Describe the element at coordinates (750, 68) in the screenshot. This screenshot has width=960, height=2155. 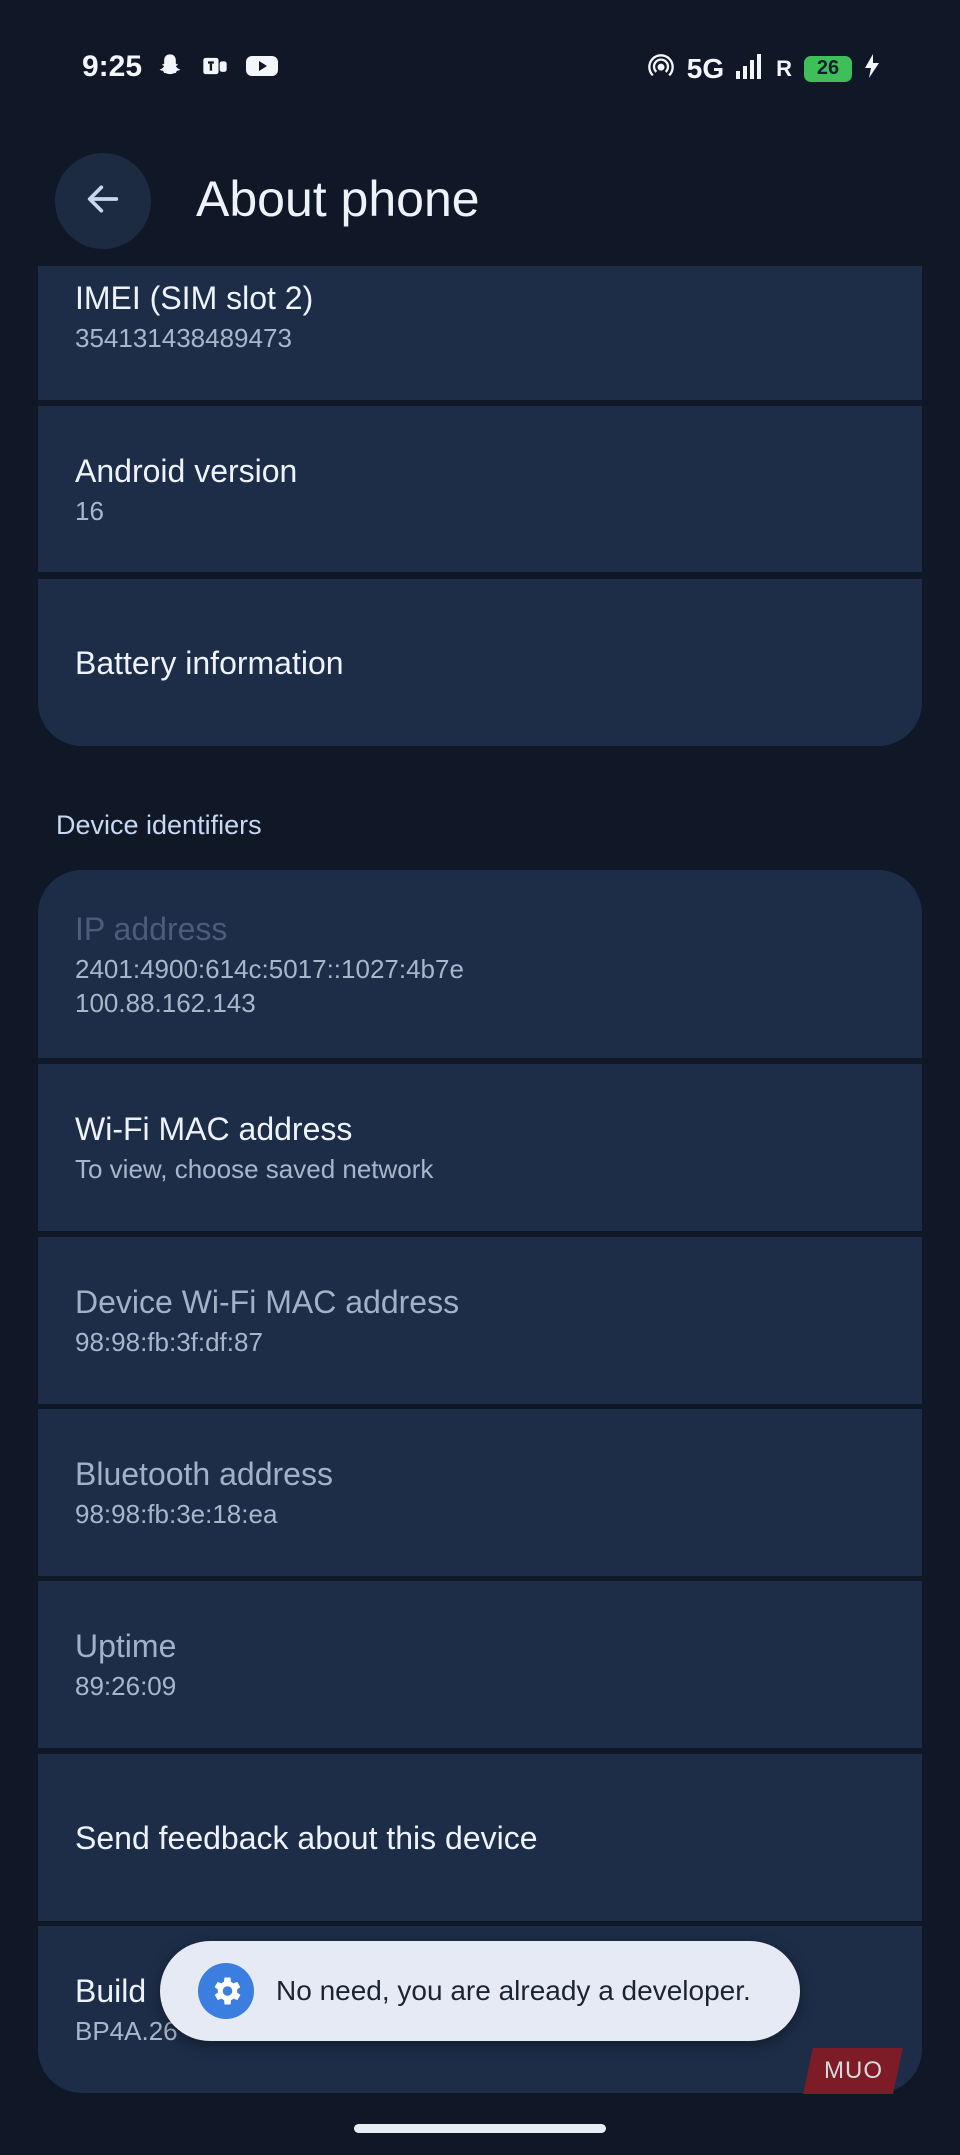
I see `signal-icon` at that location.